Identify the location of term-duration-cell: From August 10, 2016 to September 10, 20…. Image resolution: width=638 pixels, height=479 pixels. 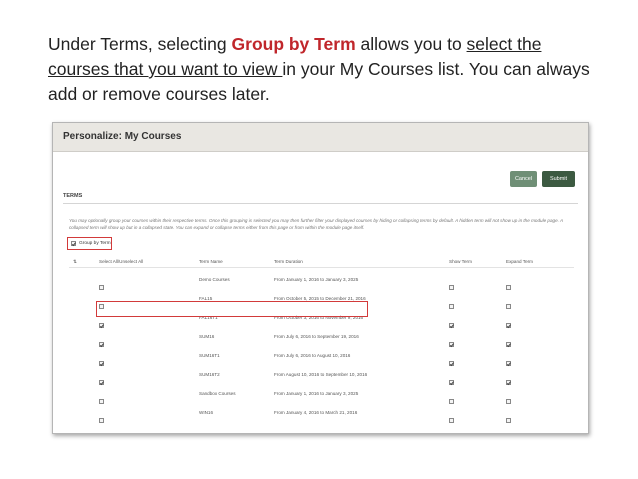
(321, 374).